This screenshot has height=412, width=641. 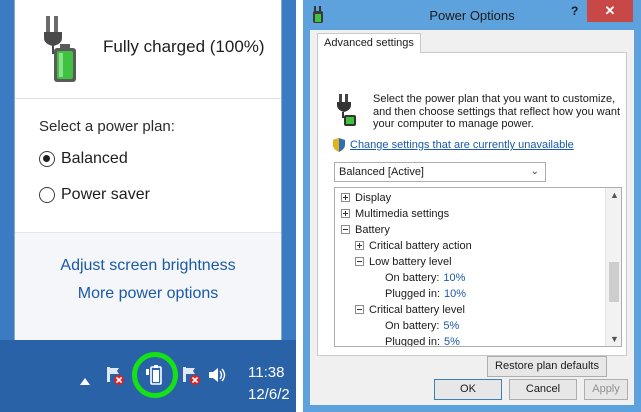 I want to click on battery-full-icon, so click(x=60, y=49).